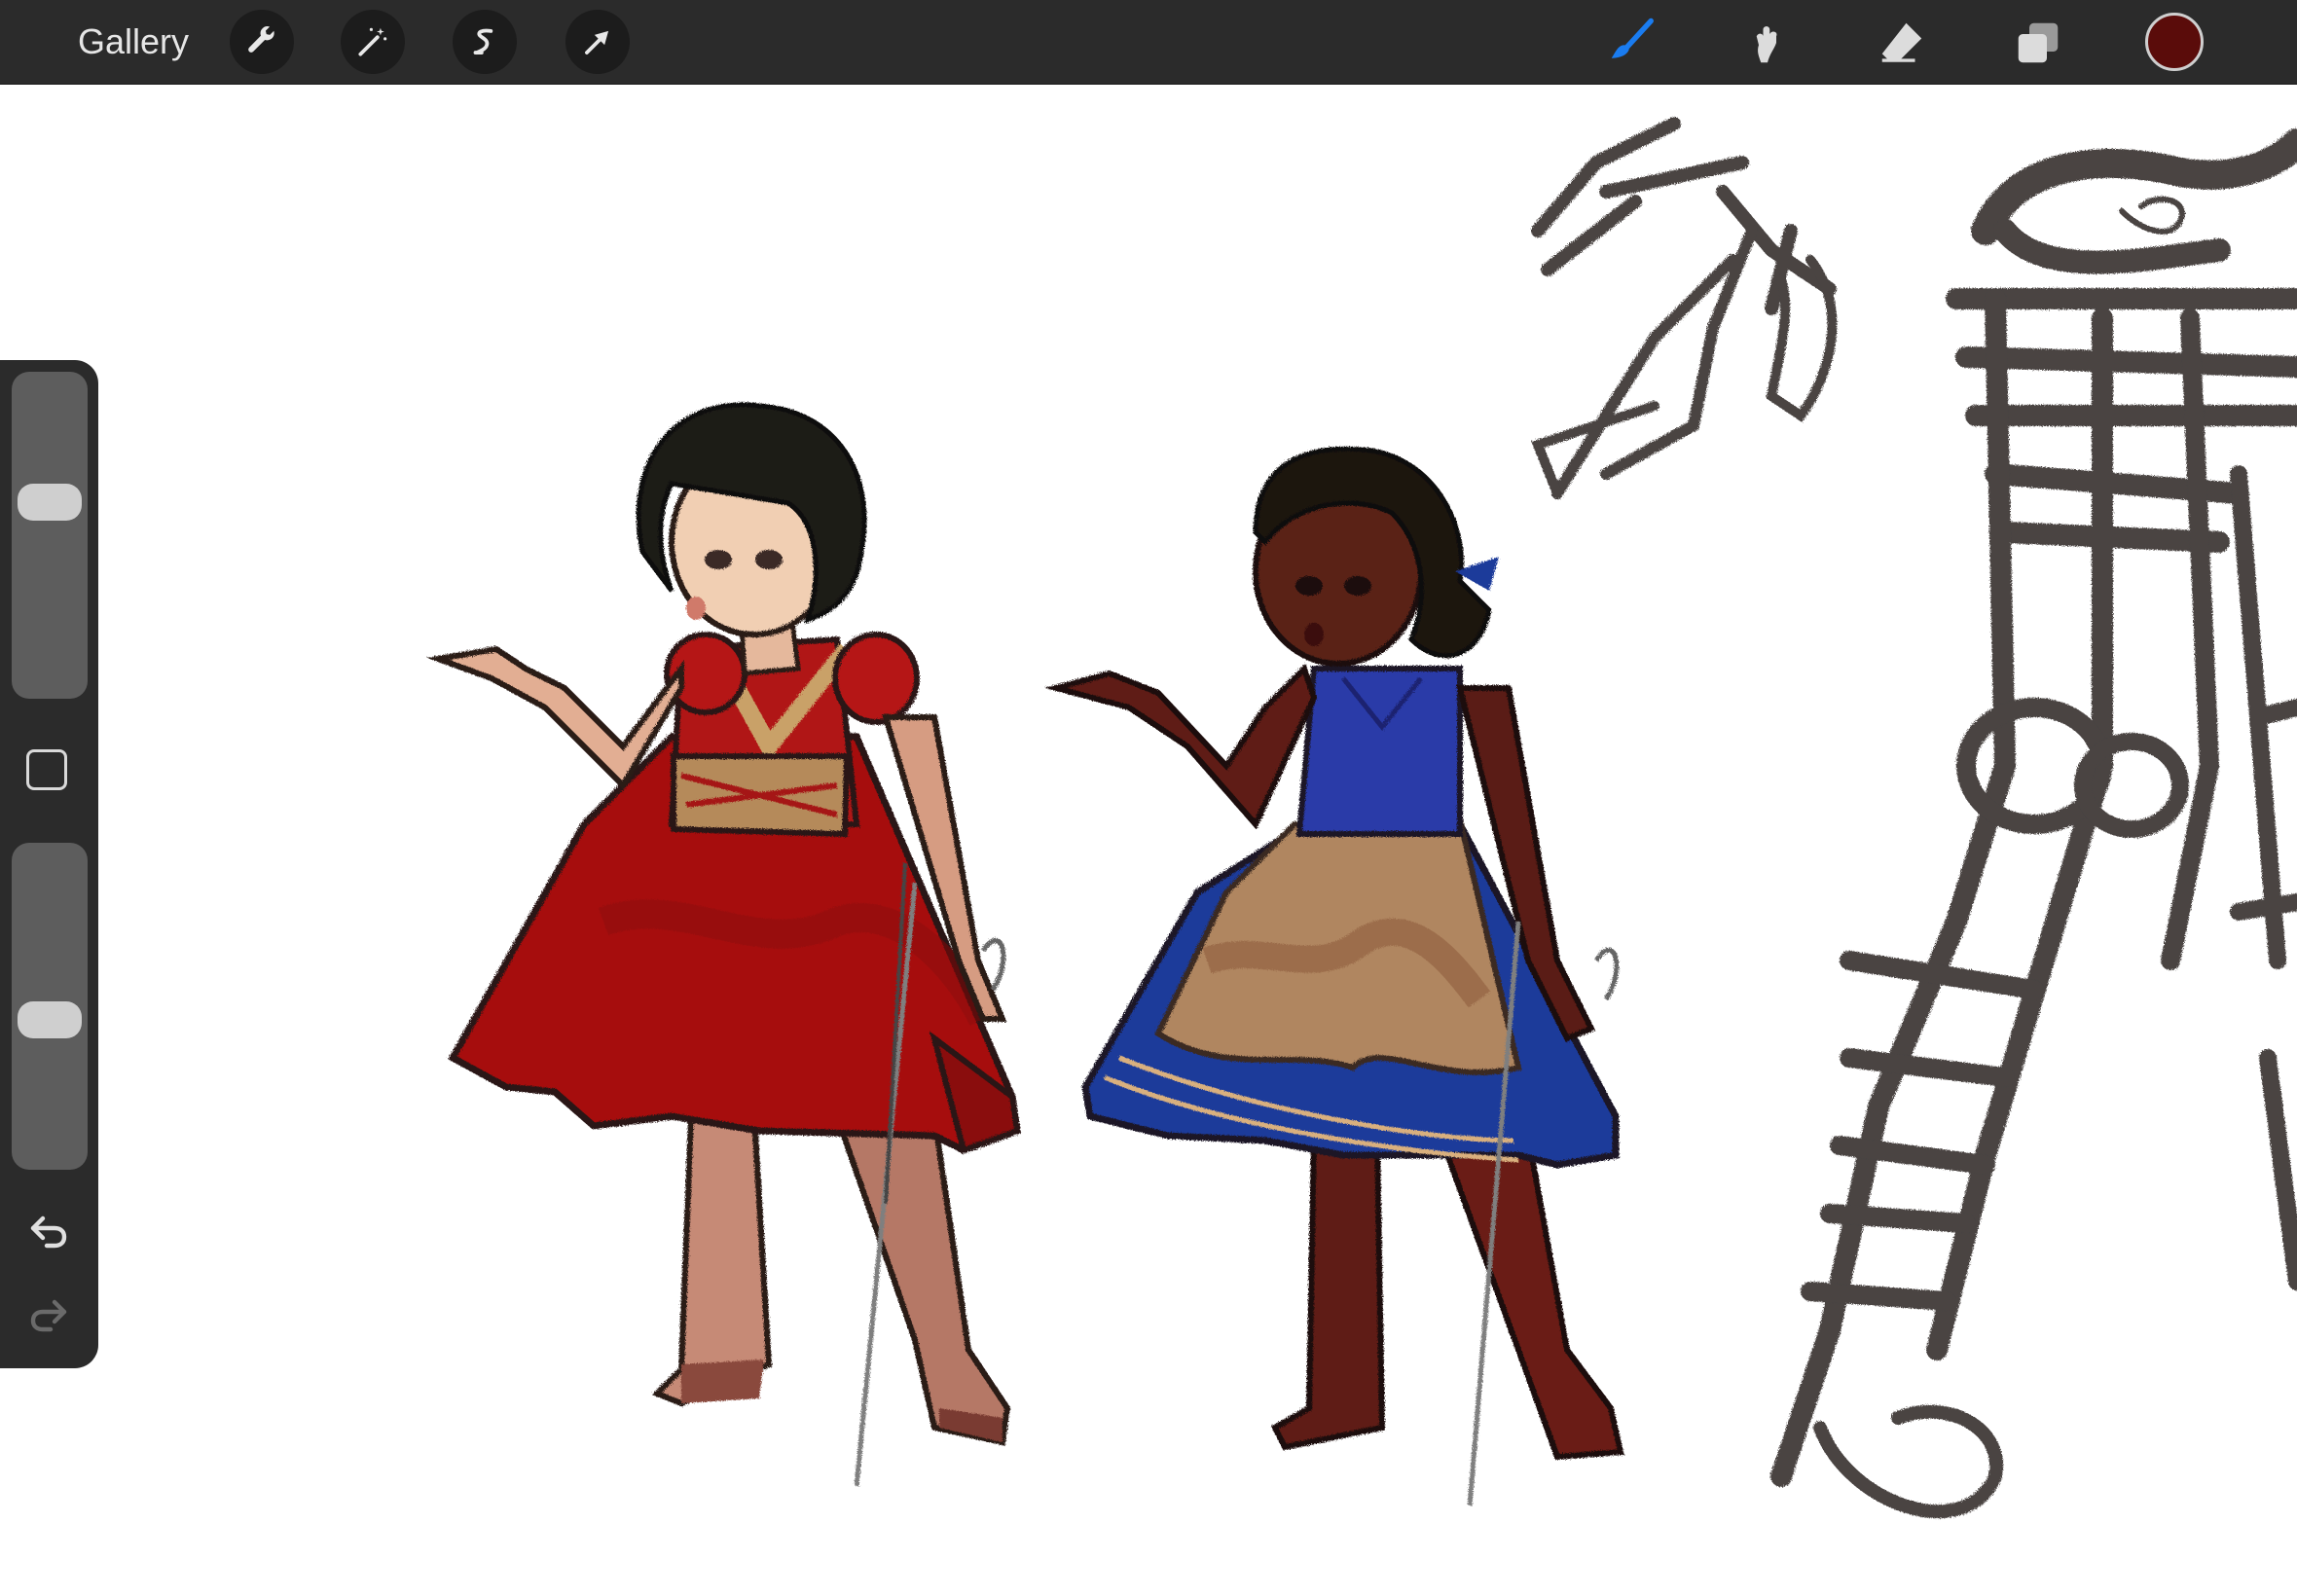 This screenshot has height=1596, width=2297. I want to click on color-picker-swatch, so click(2174, 42).